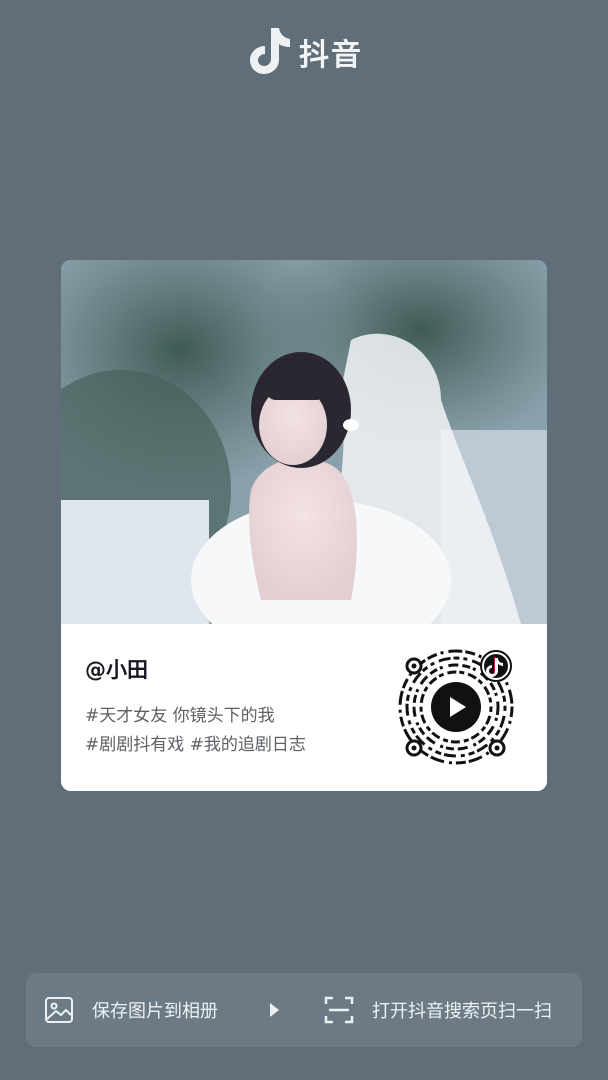 This screenshot has width=608, height=1080. Describe the element at coordinates (116, 669) in the screenshot. I see `username: @小田` at that location.